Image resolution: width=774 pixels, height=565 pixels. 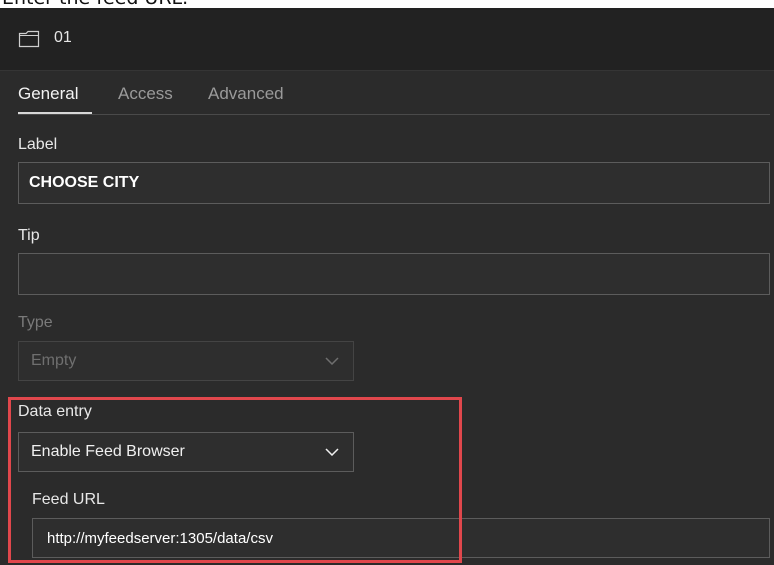 I want to click on data-entry-select-value: Enable Feed Browser, so click(x=108, y=451).